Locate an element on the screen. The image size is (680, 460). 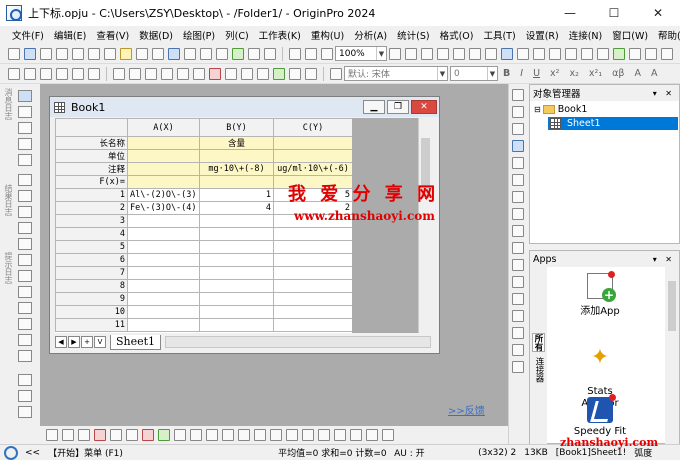
menu-analysis: 分析(A) is located at coordinates (371, 35).